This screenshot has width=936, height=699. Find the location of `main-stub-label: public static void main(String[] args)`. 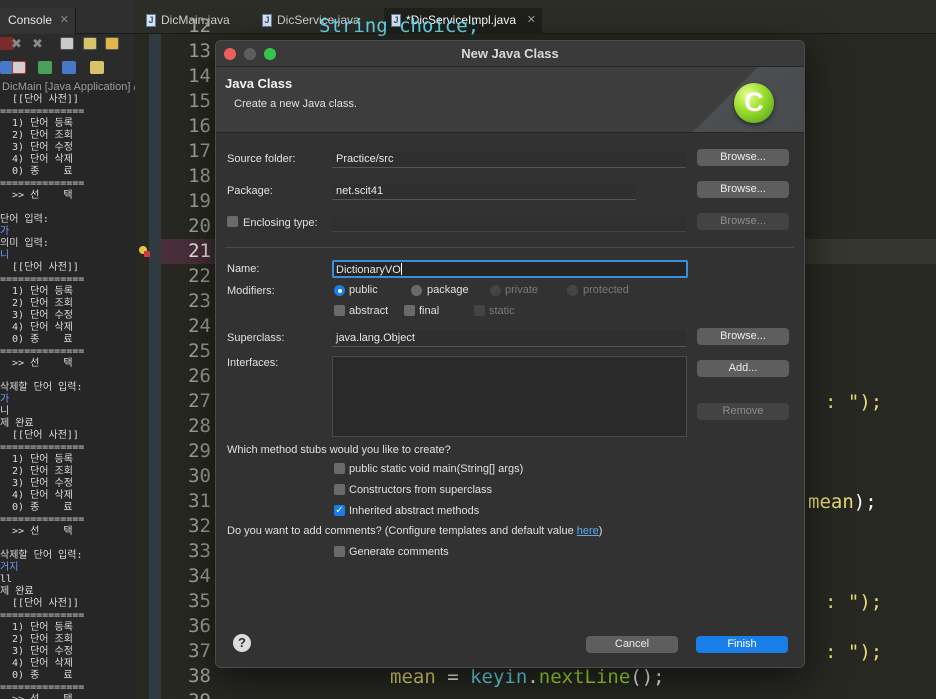

main-stub-label: public static void main(String[] args) is located at coordinates (436, 469).